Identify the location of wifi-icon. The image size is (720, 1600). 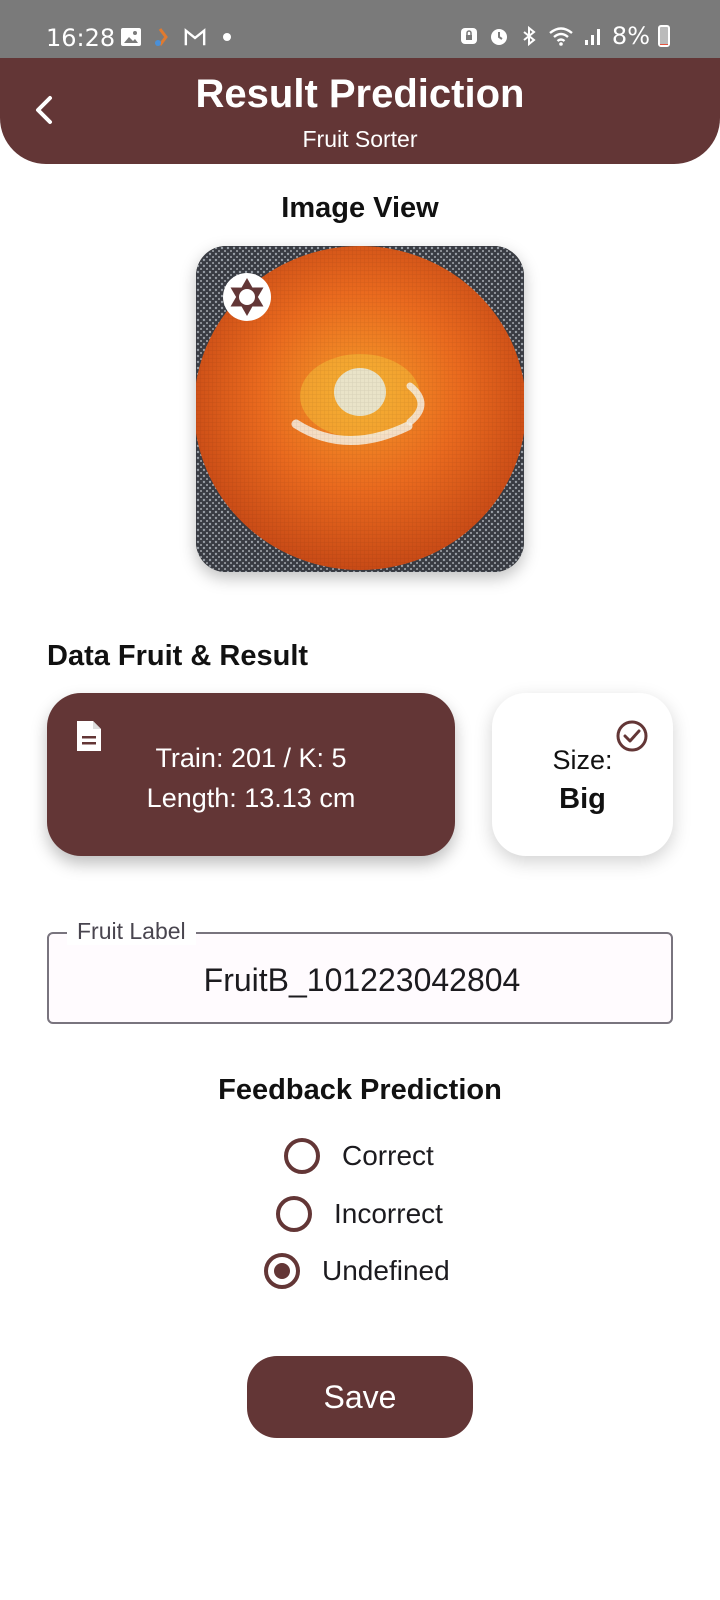
(561, 36).